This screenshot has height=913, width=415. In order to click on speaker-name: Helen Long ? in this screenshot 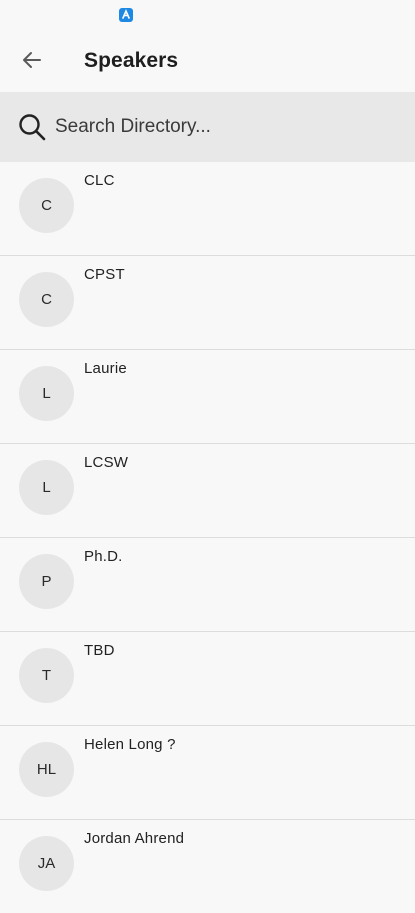, I will do `click(130, 744)`.